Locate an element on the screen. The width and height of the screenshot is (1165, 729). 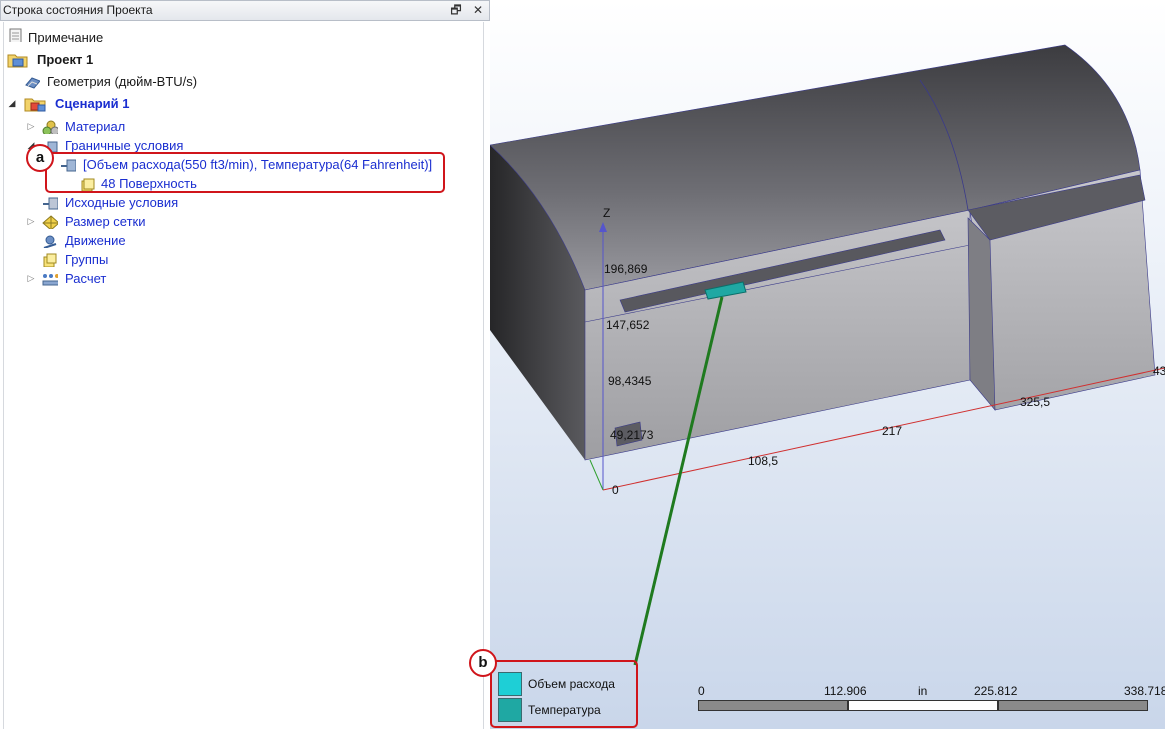
tree-item-groups: Группы is located at coordinates (154, 259).